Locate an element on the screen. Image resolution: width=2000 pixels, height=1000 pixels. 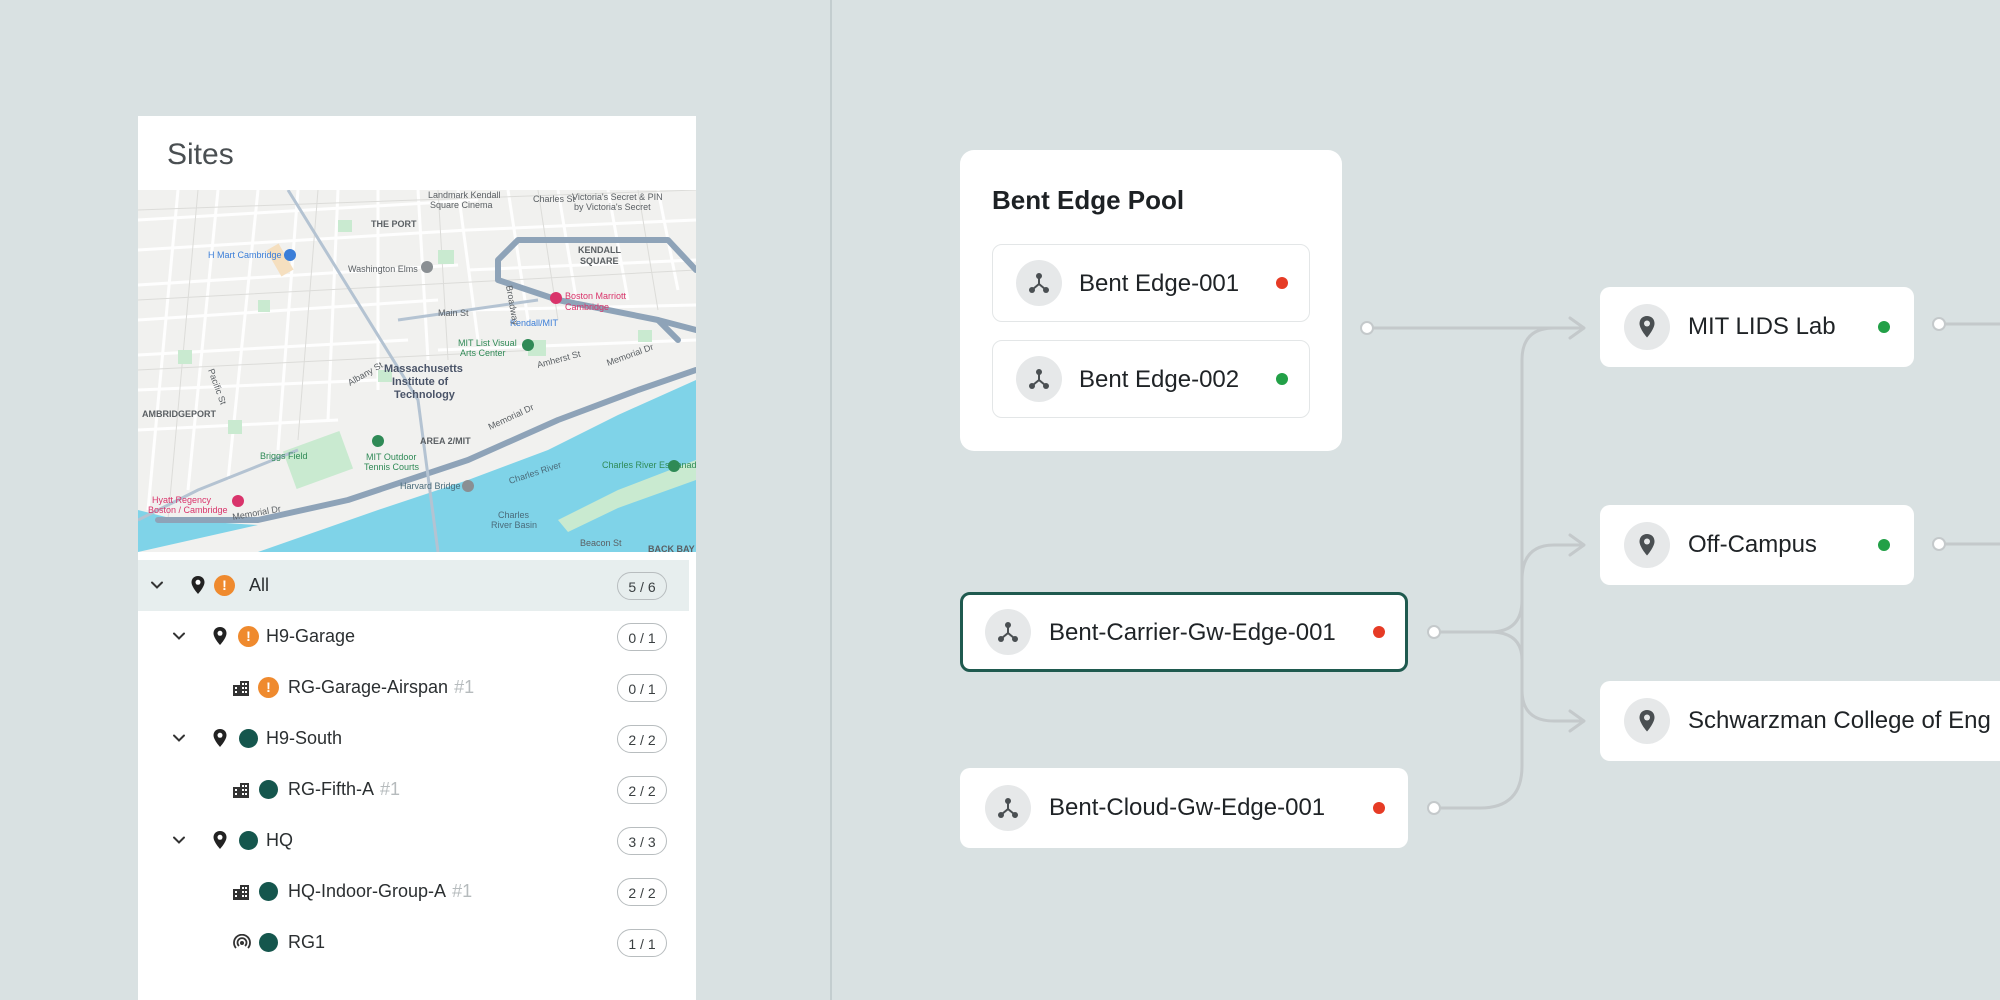
pool-item-label: Bent Edge-002 is located at coordinates (1159, 379).